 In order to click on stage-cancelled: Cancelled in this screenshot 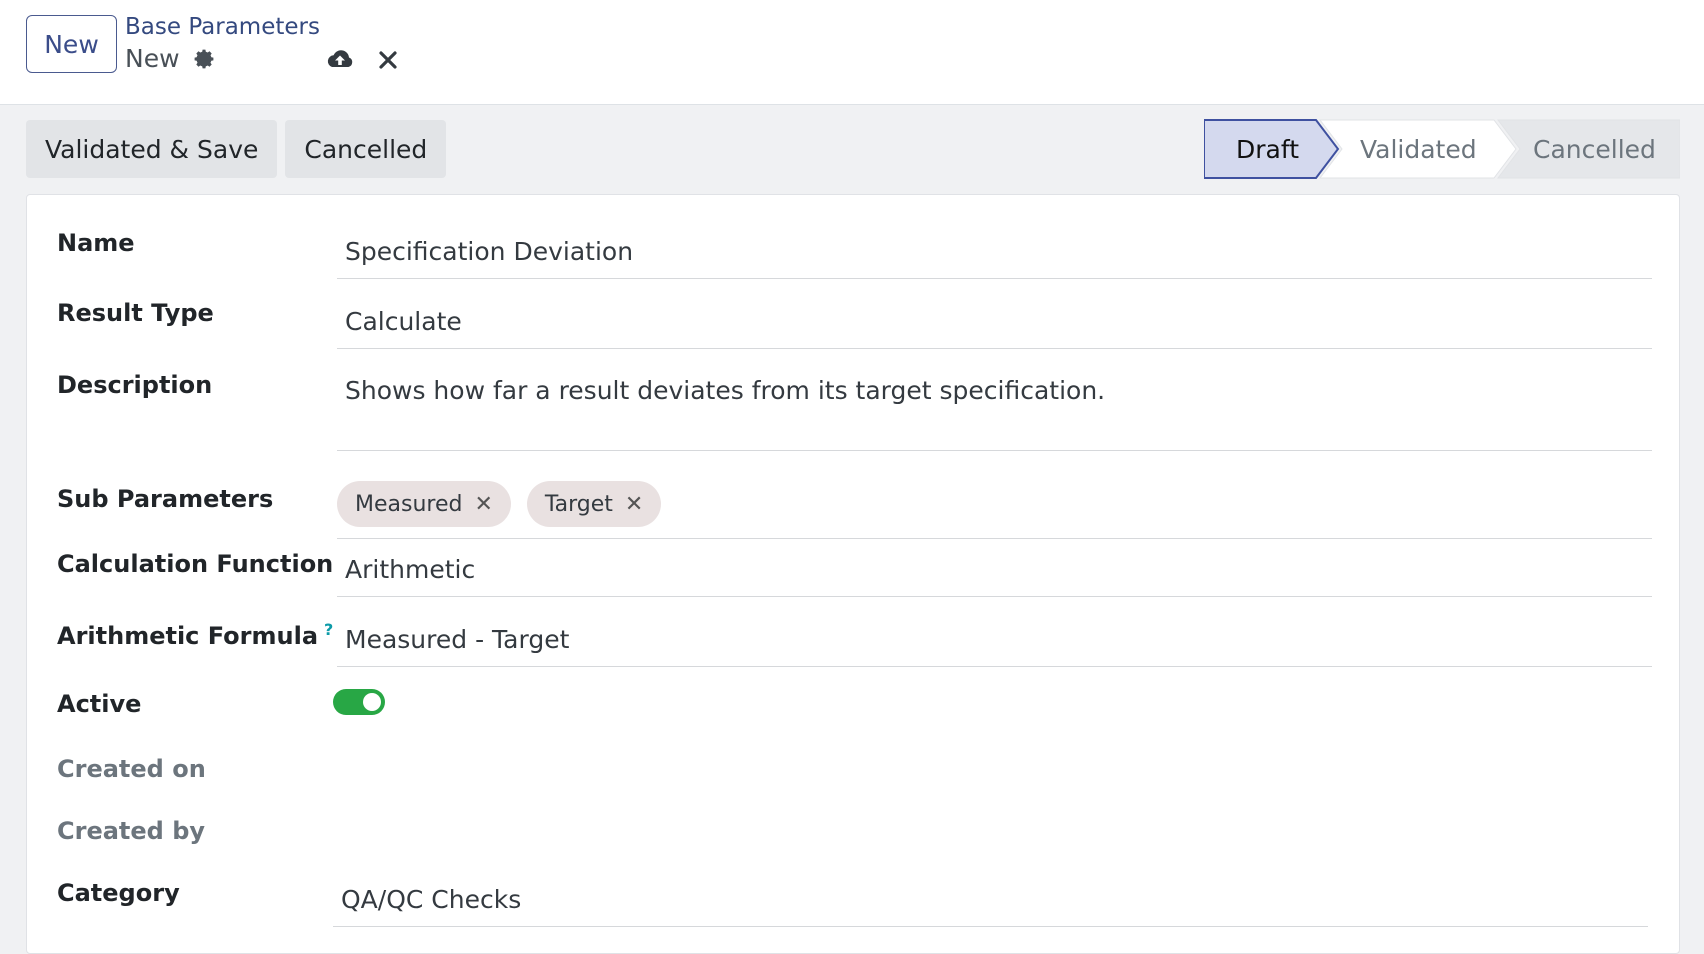, I will do `click(1594, 149)`.